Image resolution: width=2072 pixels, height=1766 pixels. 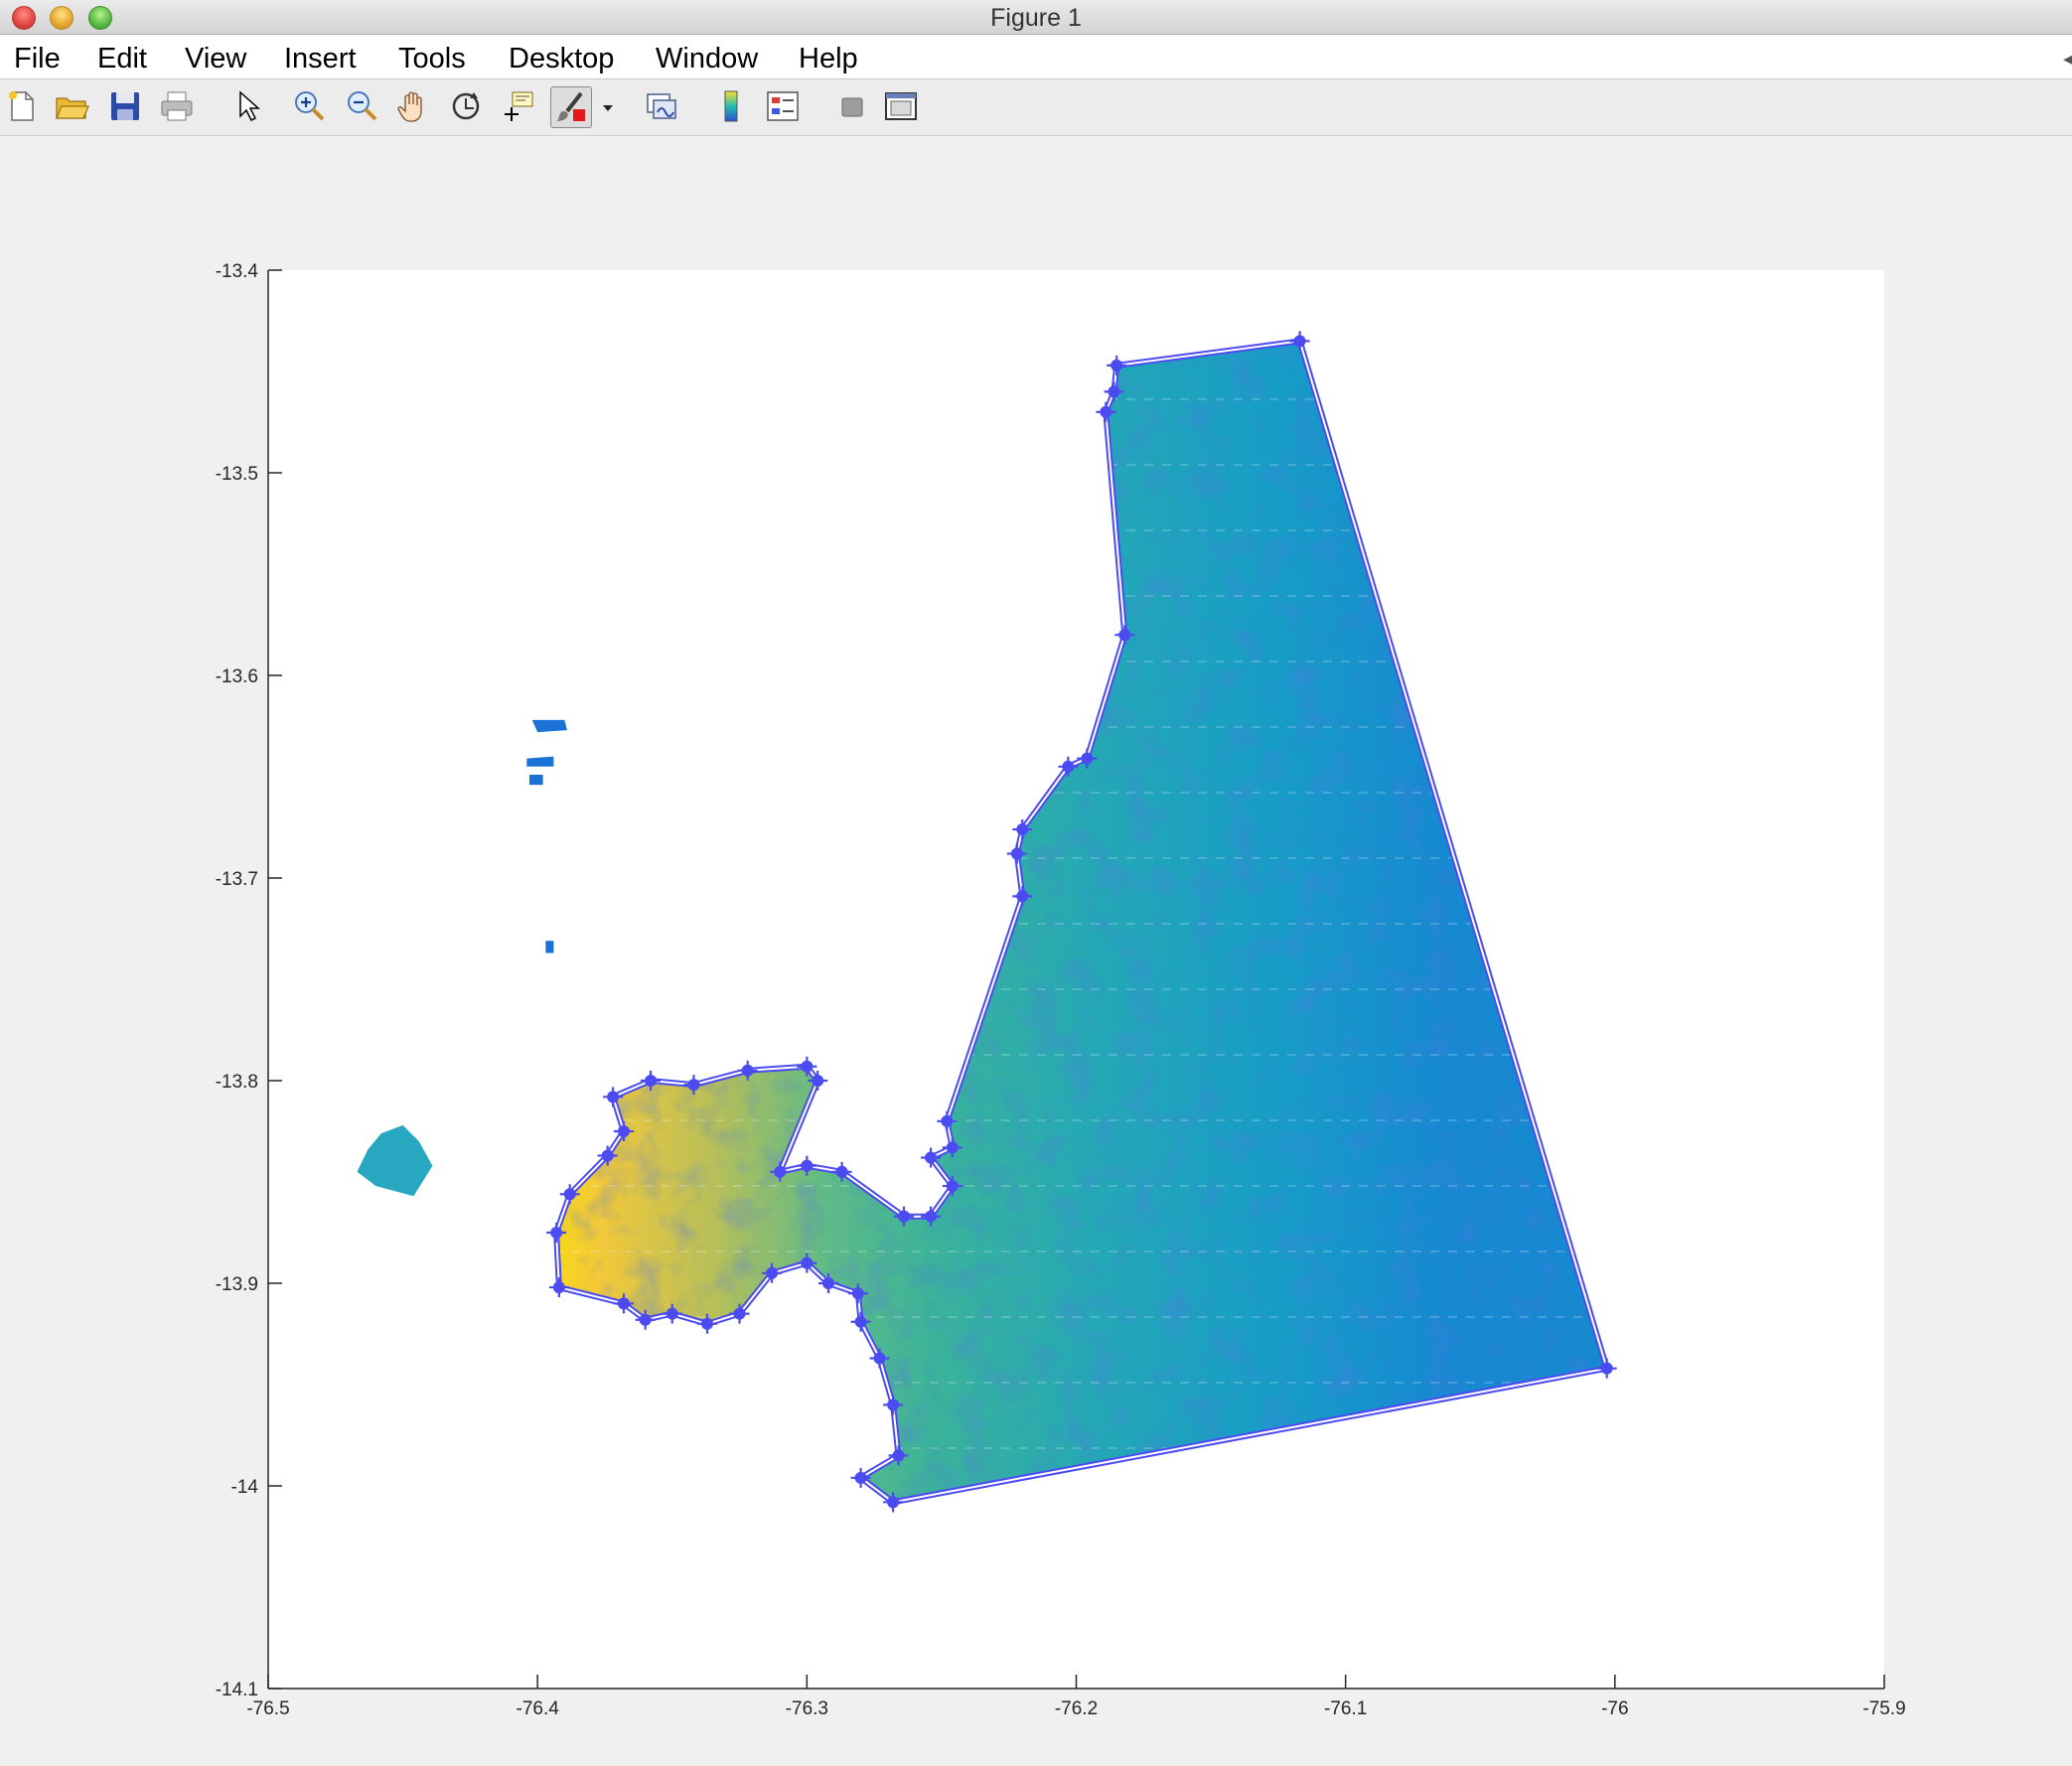 What do you see at coordinates (707, 59) in the screenshot?
I see `menu-window: Window` at bounding box center [707, 59].